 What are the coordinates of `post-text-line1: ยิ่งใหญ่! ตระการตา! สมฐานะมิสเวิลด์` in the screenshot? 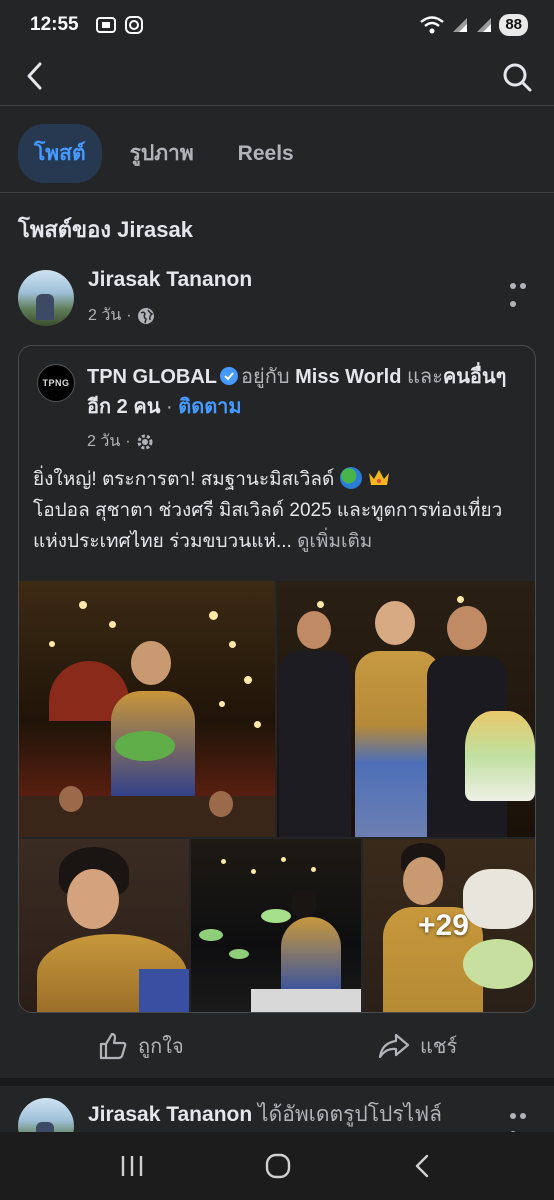 It's located at (184, 479).